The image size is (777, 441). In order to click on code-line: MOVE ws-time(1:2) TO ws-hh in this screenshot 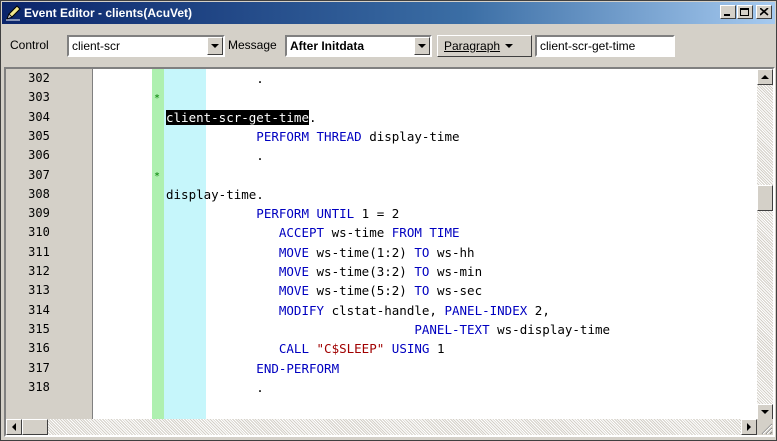, I will do `click(320, 252)`.